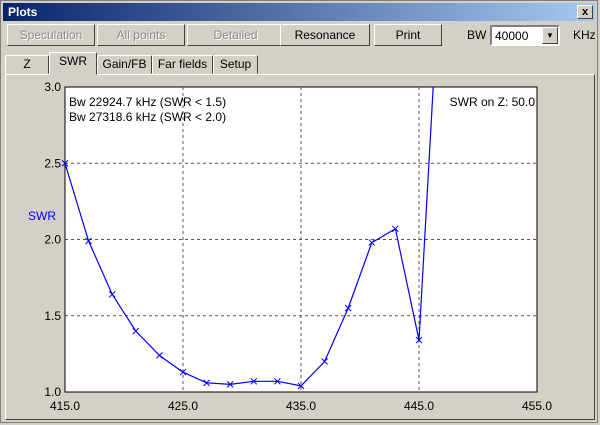 This screenshot has height=425, width=600. I want to click on y-axis-label: SWR, so click(42, 216).